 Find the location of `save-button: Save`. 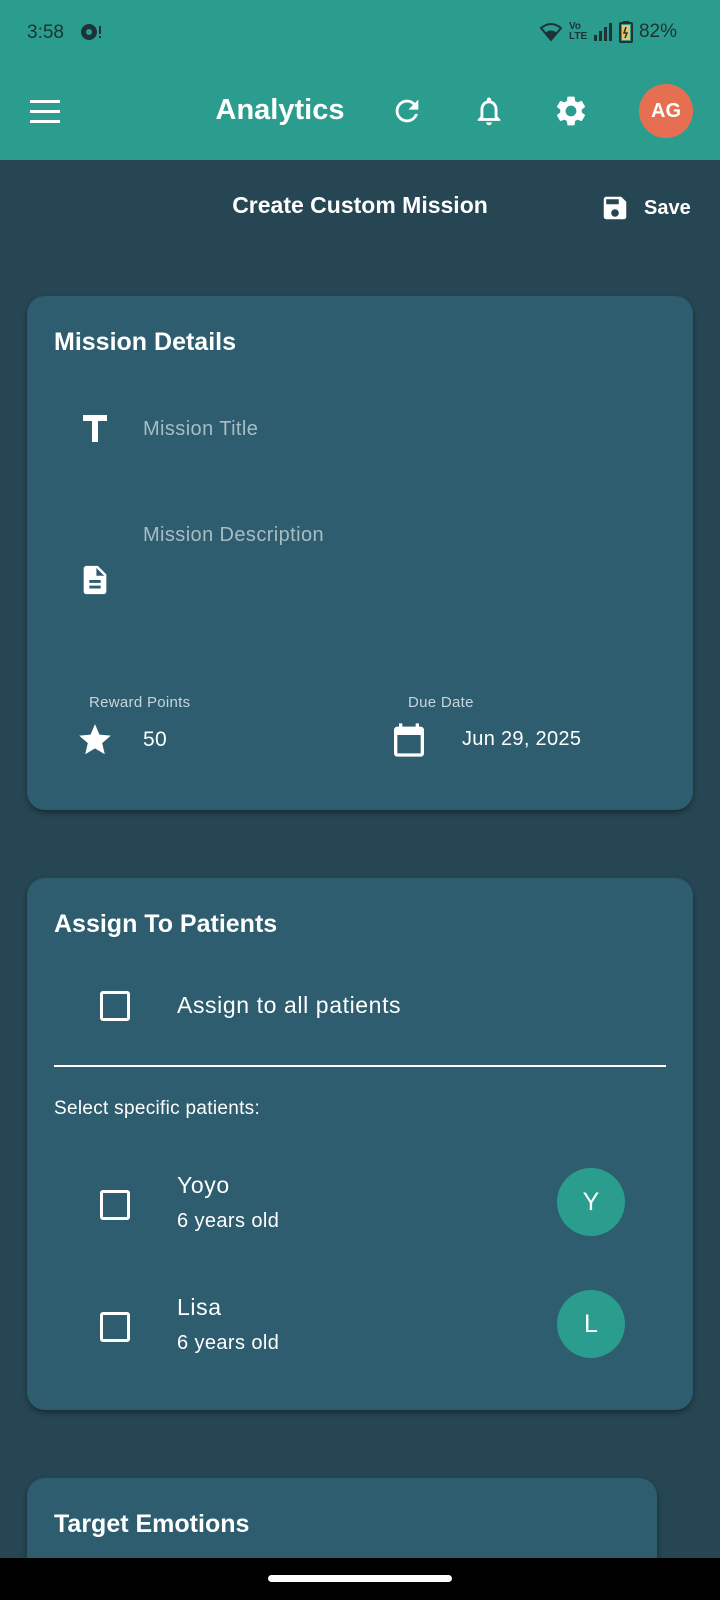

save-button: Save is located at coordinates (645, 208).